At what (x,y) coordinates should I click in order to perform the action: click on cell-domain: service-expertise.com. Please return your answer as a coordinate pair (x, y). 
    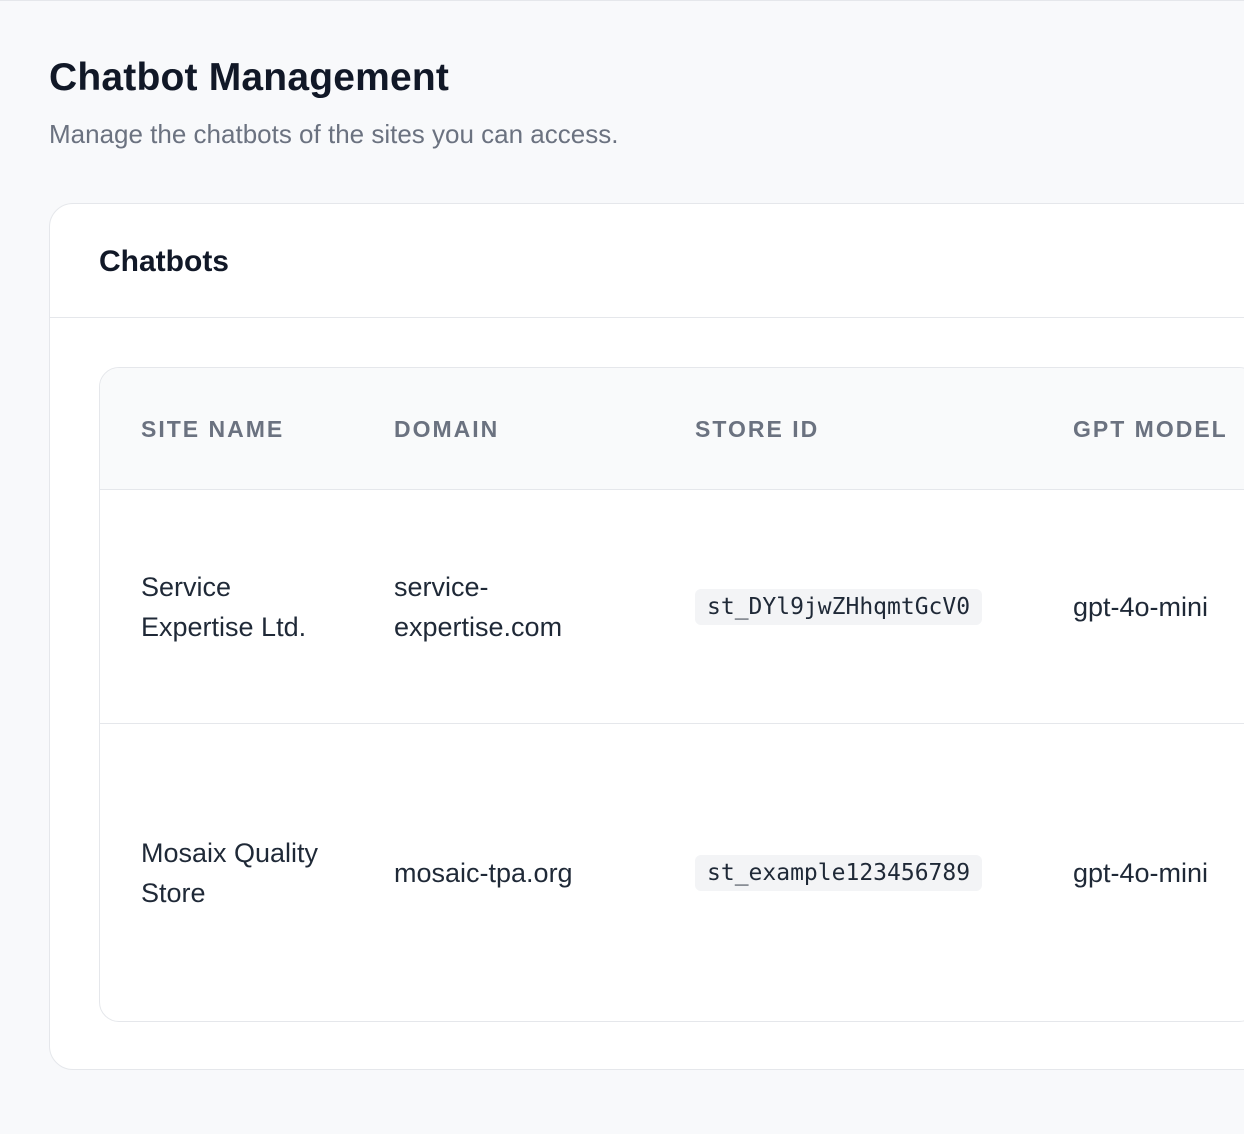
    Looking at the image, I should click on (514, 606).